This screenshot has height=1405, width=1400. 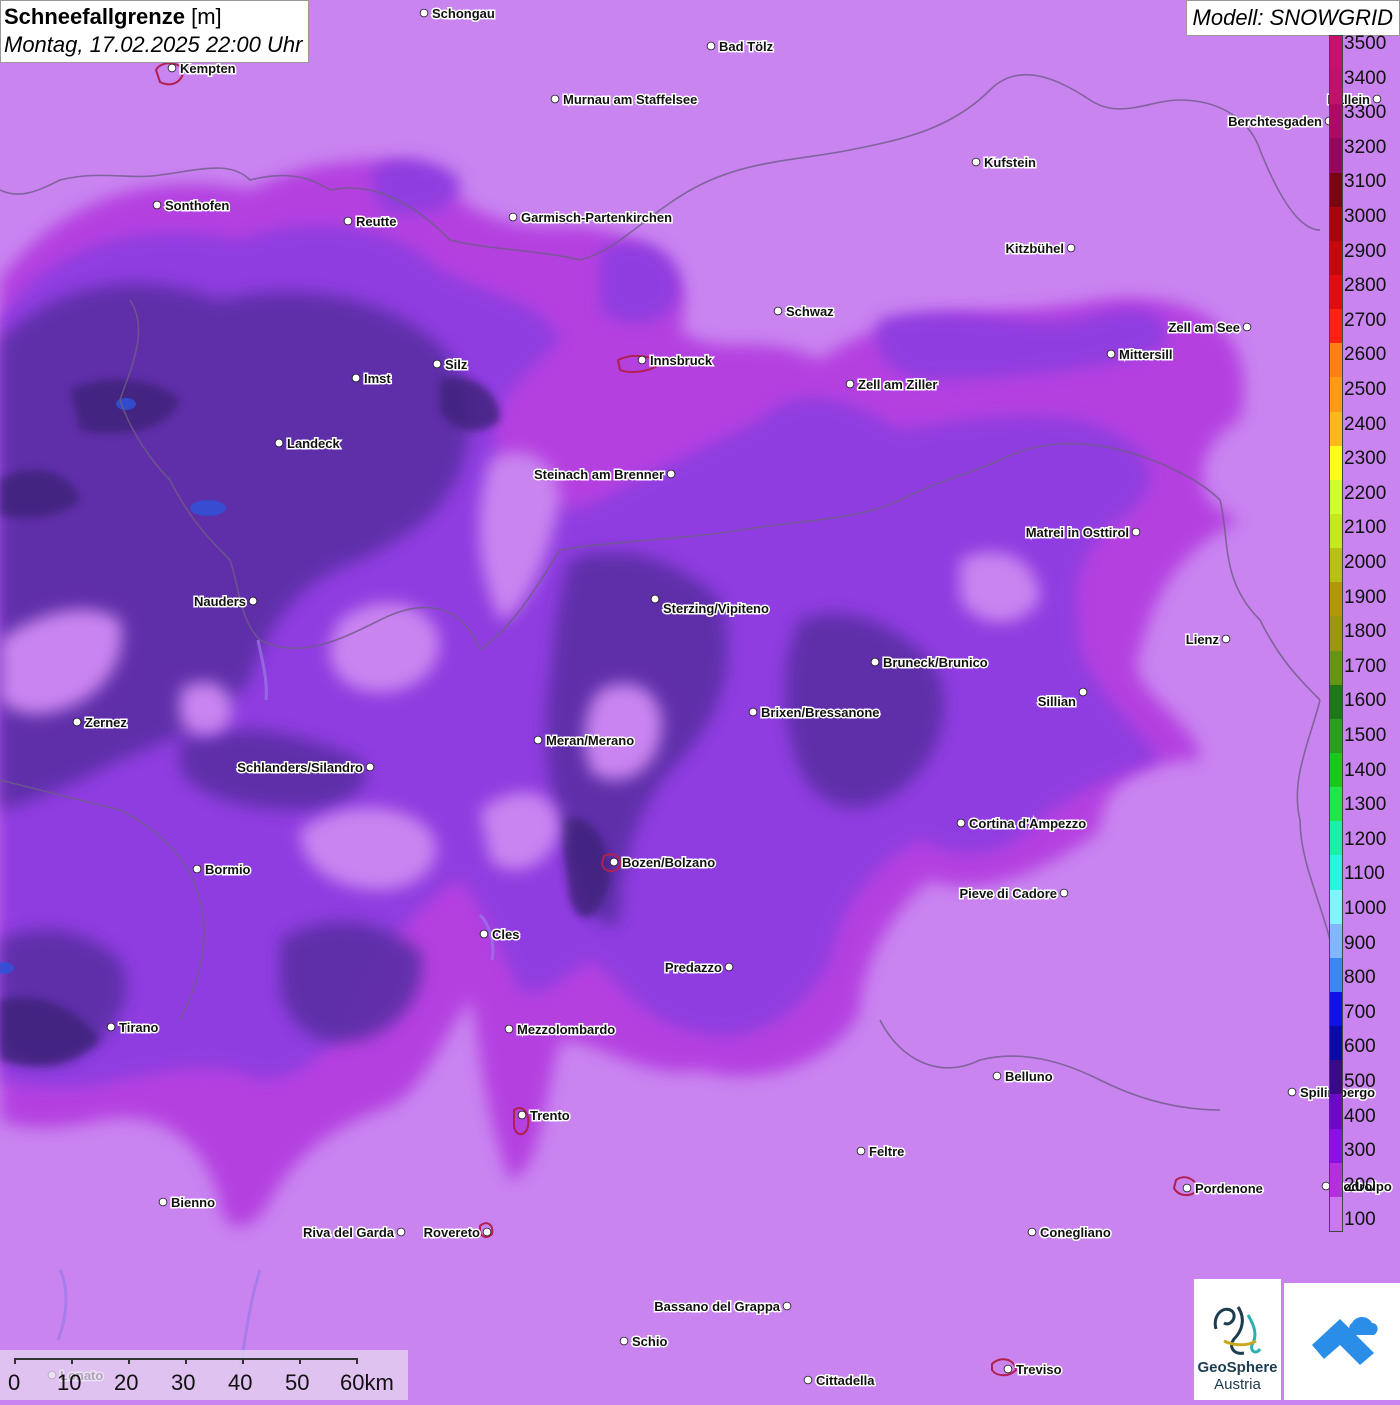 What do you see at coordinates (550, 1115) in the screenshot?
I see `city-label: Trento` at bounding box center [550, 1115].